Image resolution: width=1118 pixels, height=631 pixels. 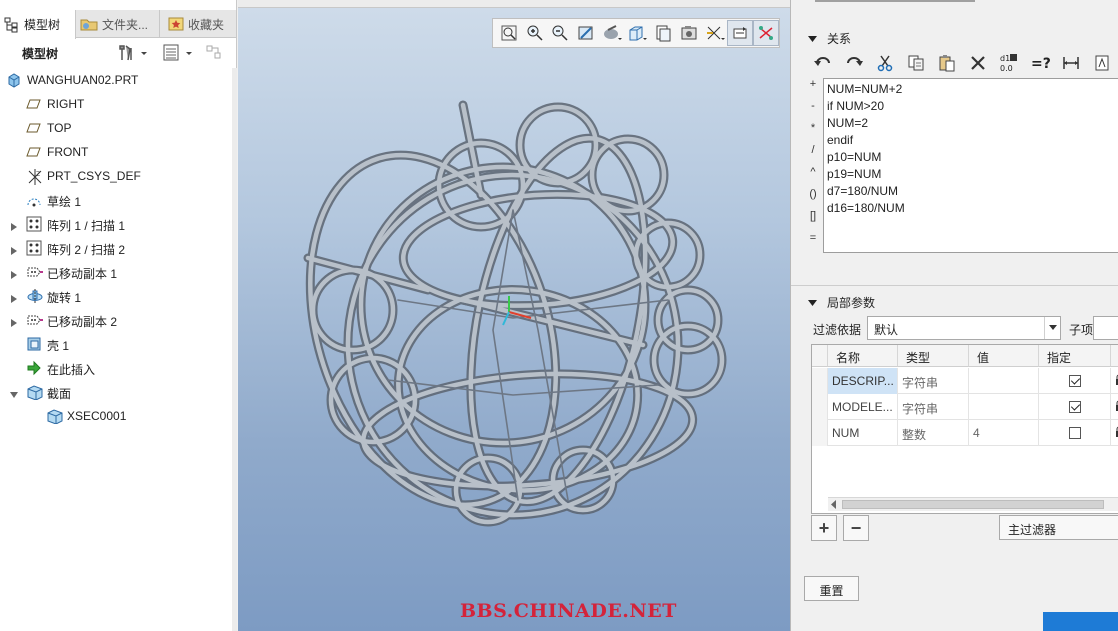 I want to click on tree-scrollbar, so click(x=234, y=349).